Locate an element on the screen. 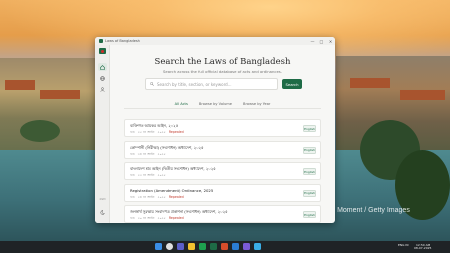 The width and height of the screenshot is (450, 253). globe-icon is located at coordinates (102, 78).